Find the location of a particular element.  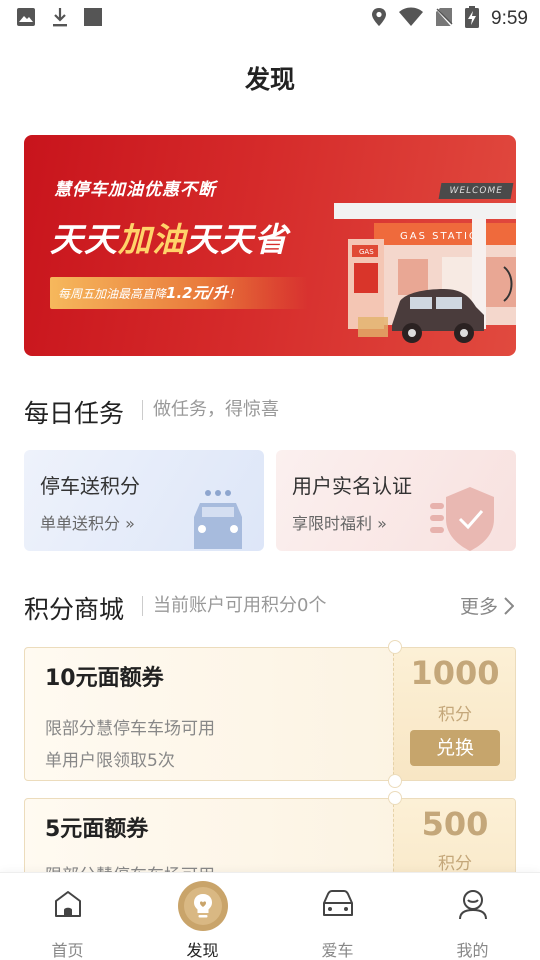

daily-tasks-title: 每日任务 is located at coordinates (74, 413).